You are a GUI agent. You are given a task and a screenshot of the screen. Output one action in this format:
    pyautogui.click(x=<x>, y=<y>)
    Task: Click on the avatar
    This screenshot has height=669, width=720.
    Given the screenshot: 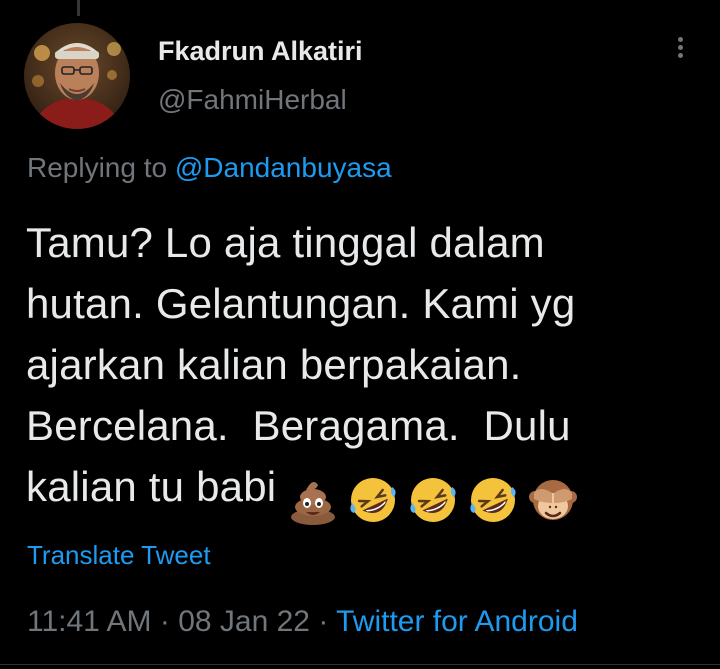 What is the action you would take?
    pyautogui.click(x=77, y=76)
    